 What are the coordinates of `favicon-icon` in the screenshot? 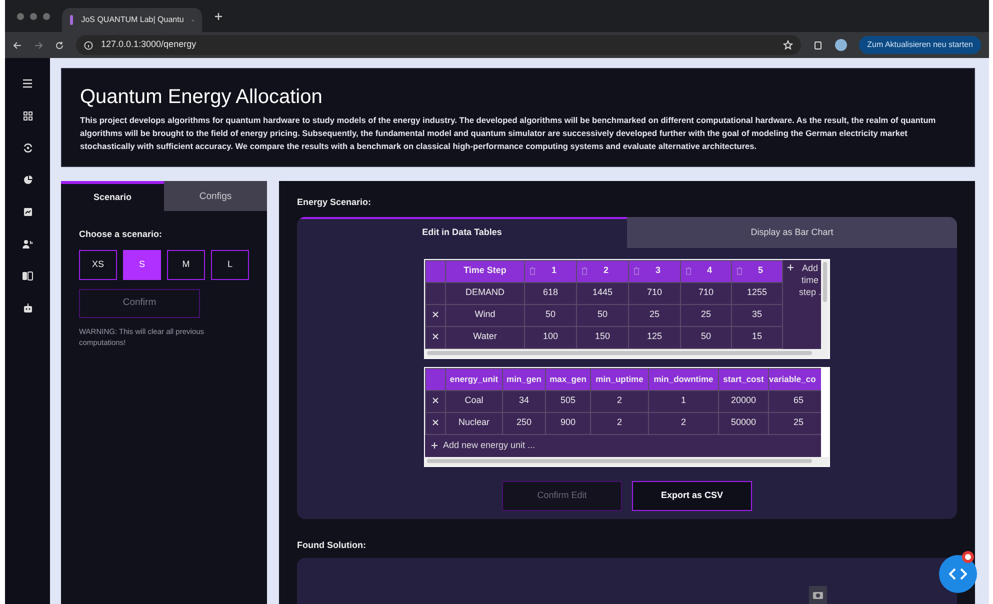 It's located at (72, 20).